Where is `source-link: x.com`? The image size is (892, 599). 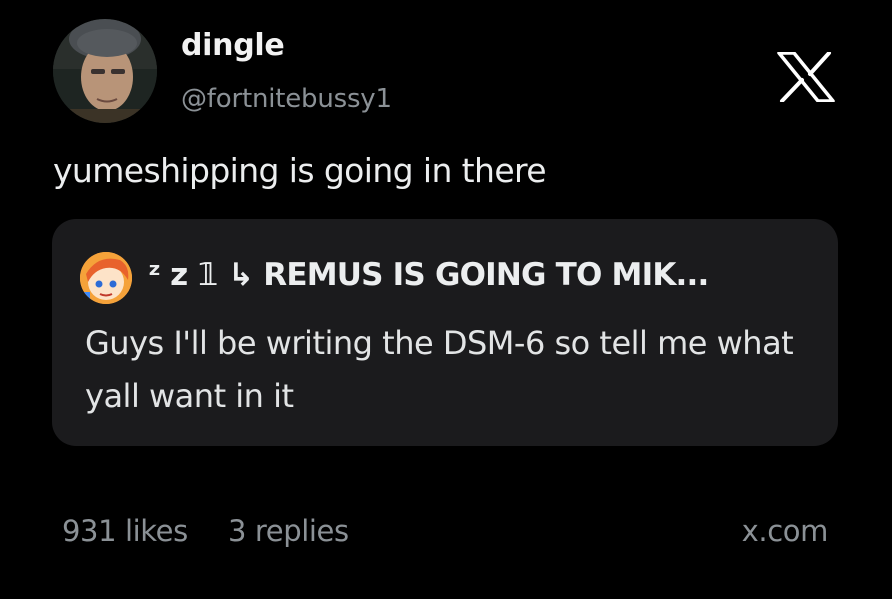
source-link: x.com is located at coordinates (785, 531).